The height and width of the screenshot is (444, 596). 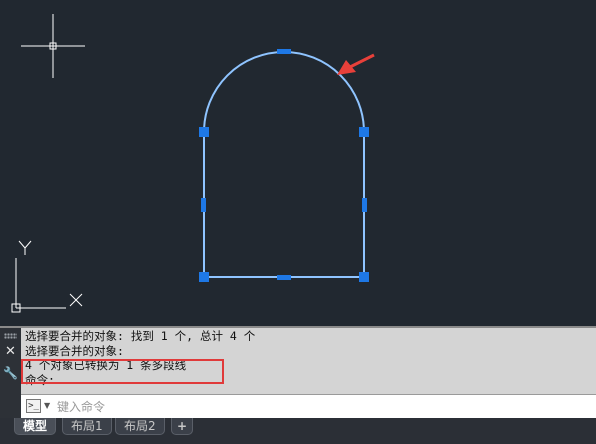 What do you see at coordinates (47, 276) in the screenshot?
I see `ucs-icon` at bounding box center [47, 276].